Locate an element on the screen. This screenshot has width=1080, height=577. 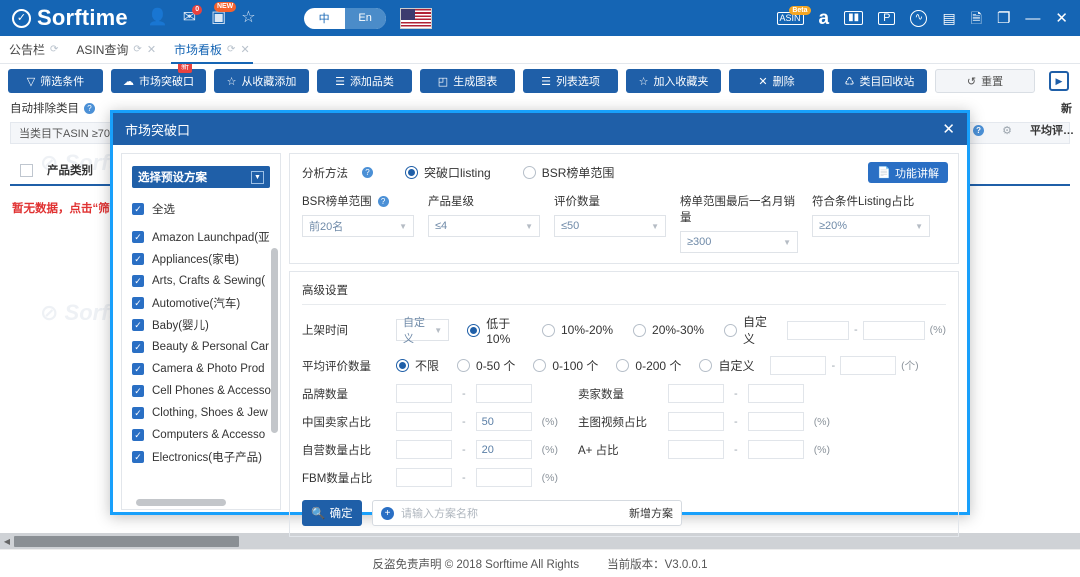
tab-market-board: 市场看板 ⟳ ✕ is located at coordinates (212, 50).